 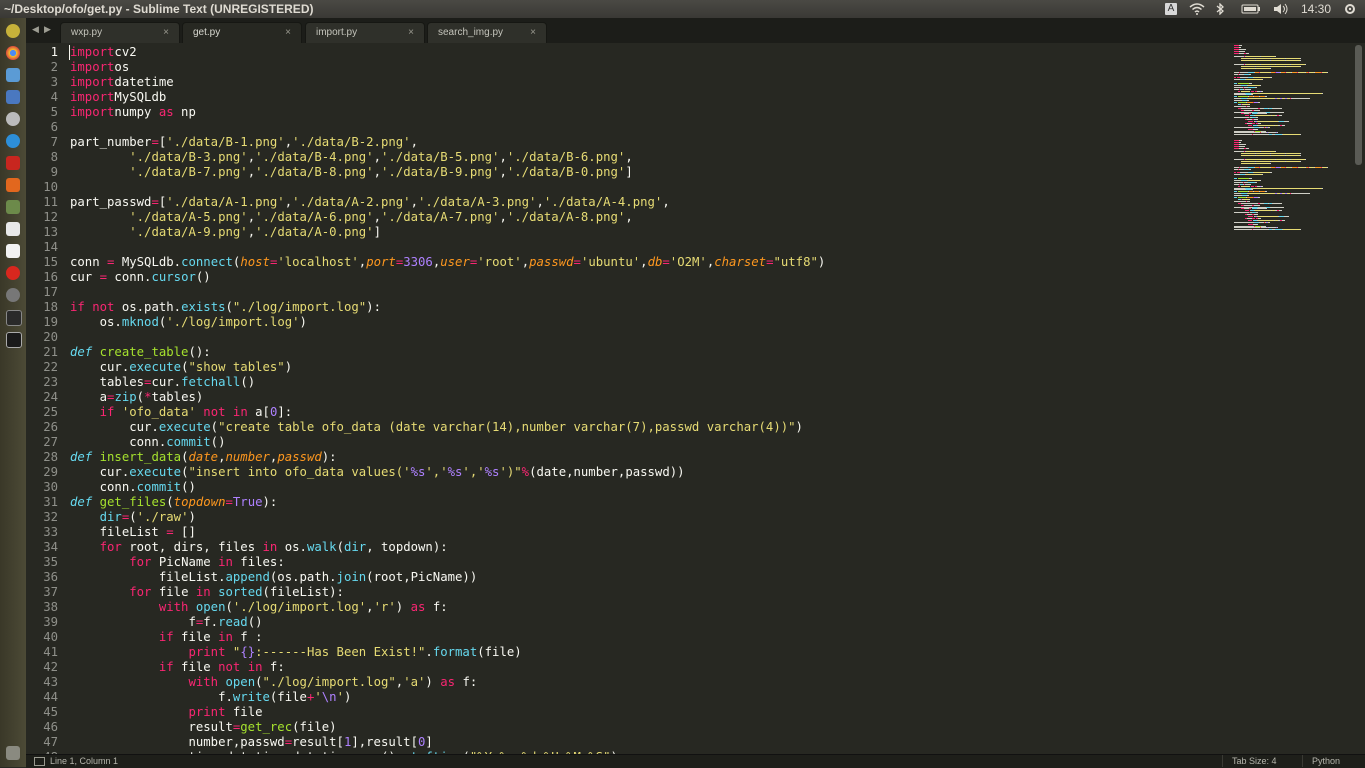 I want to click on code-line: def get_files(topdown=True):, so click(x=635, y=502).